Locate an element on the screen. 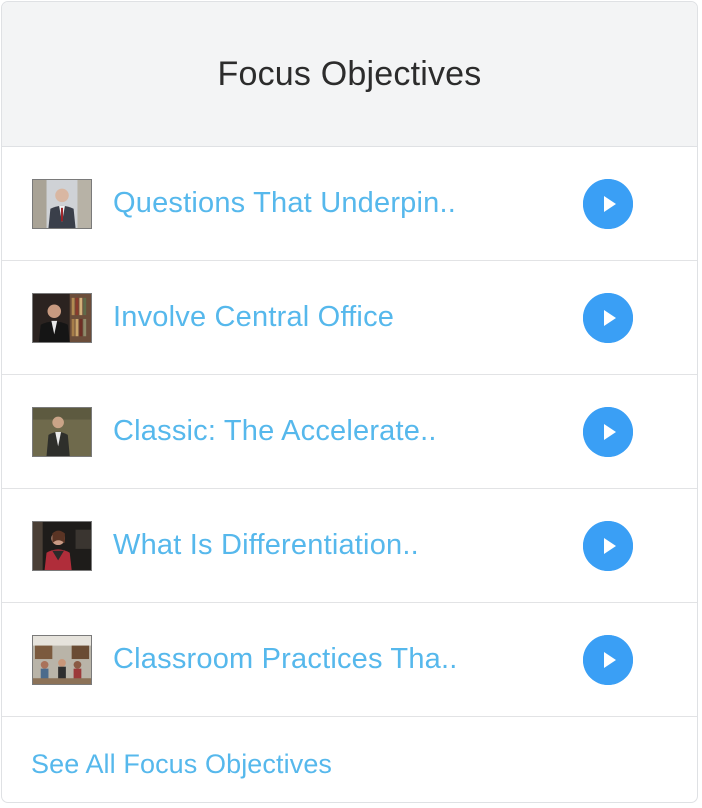 The image size is (702, 808). objective-link: Classroom Practices Tha.. is located at coordinates (285, 659).